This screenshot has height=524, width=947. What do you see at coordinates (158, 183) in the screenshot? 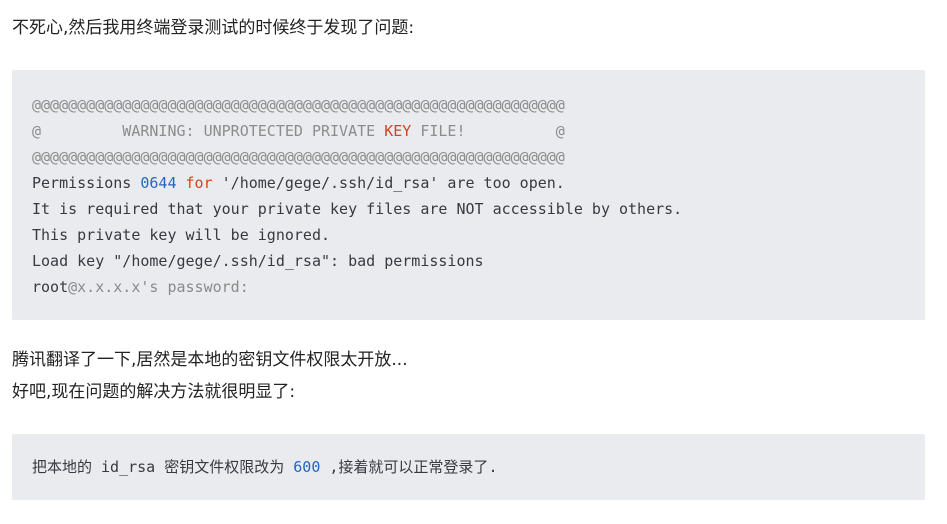
I see `code-number-0644: 0644` at bounding box center [158, 183].